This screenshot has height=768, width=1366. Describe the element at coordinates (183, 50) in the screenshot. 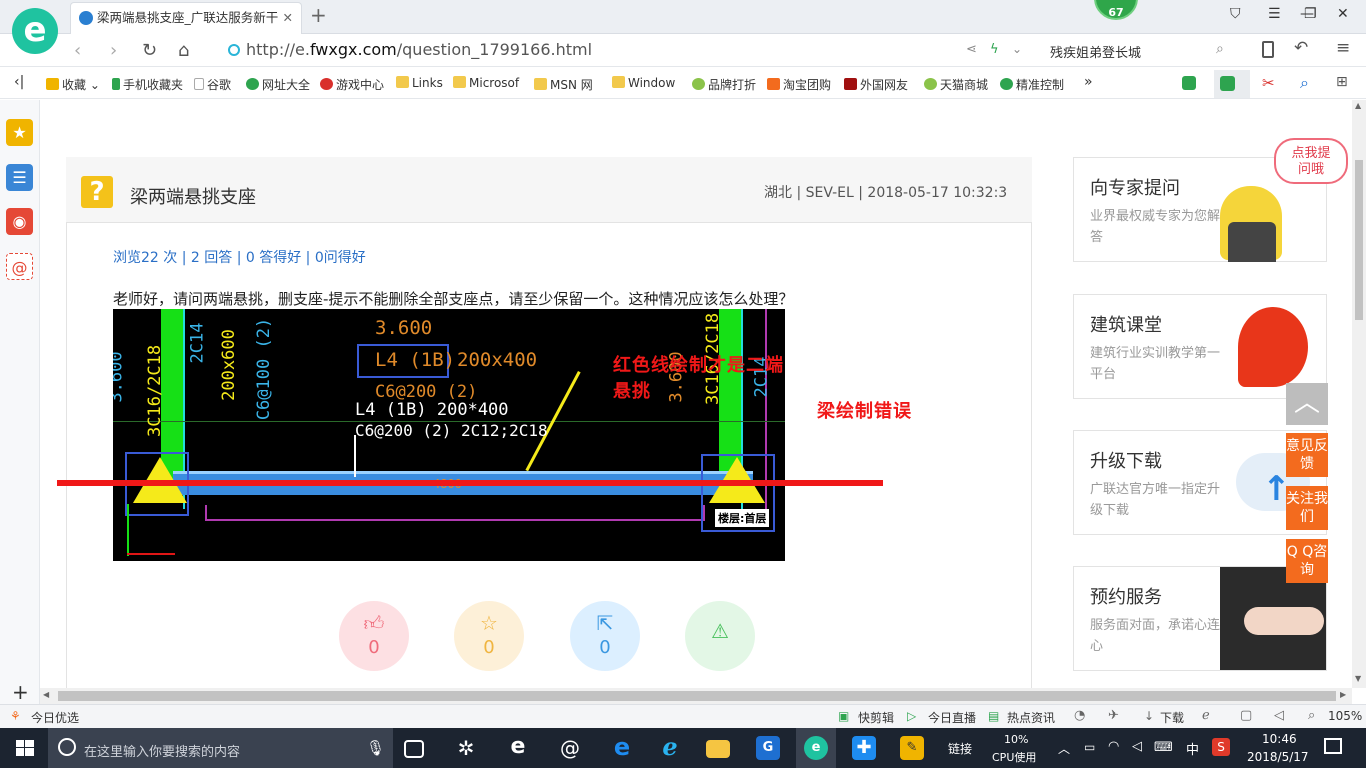

I see `home-icon: ⌂` at that location.